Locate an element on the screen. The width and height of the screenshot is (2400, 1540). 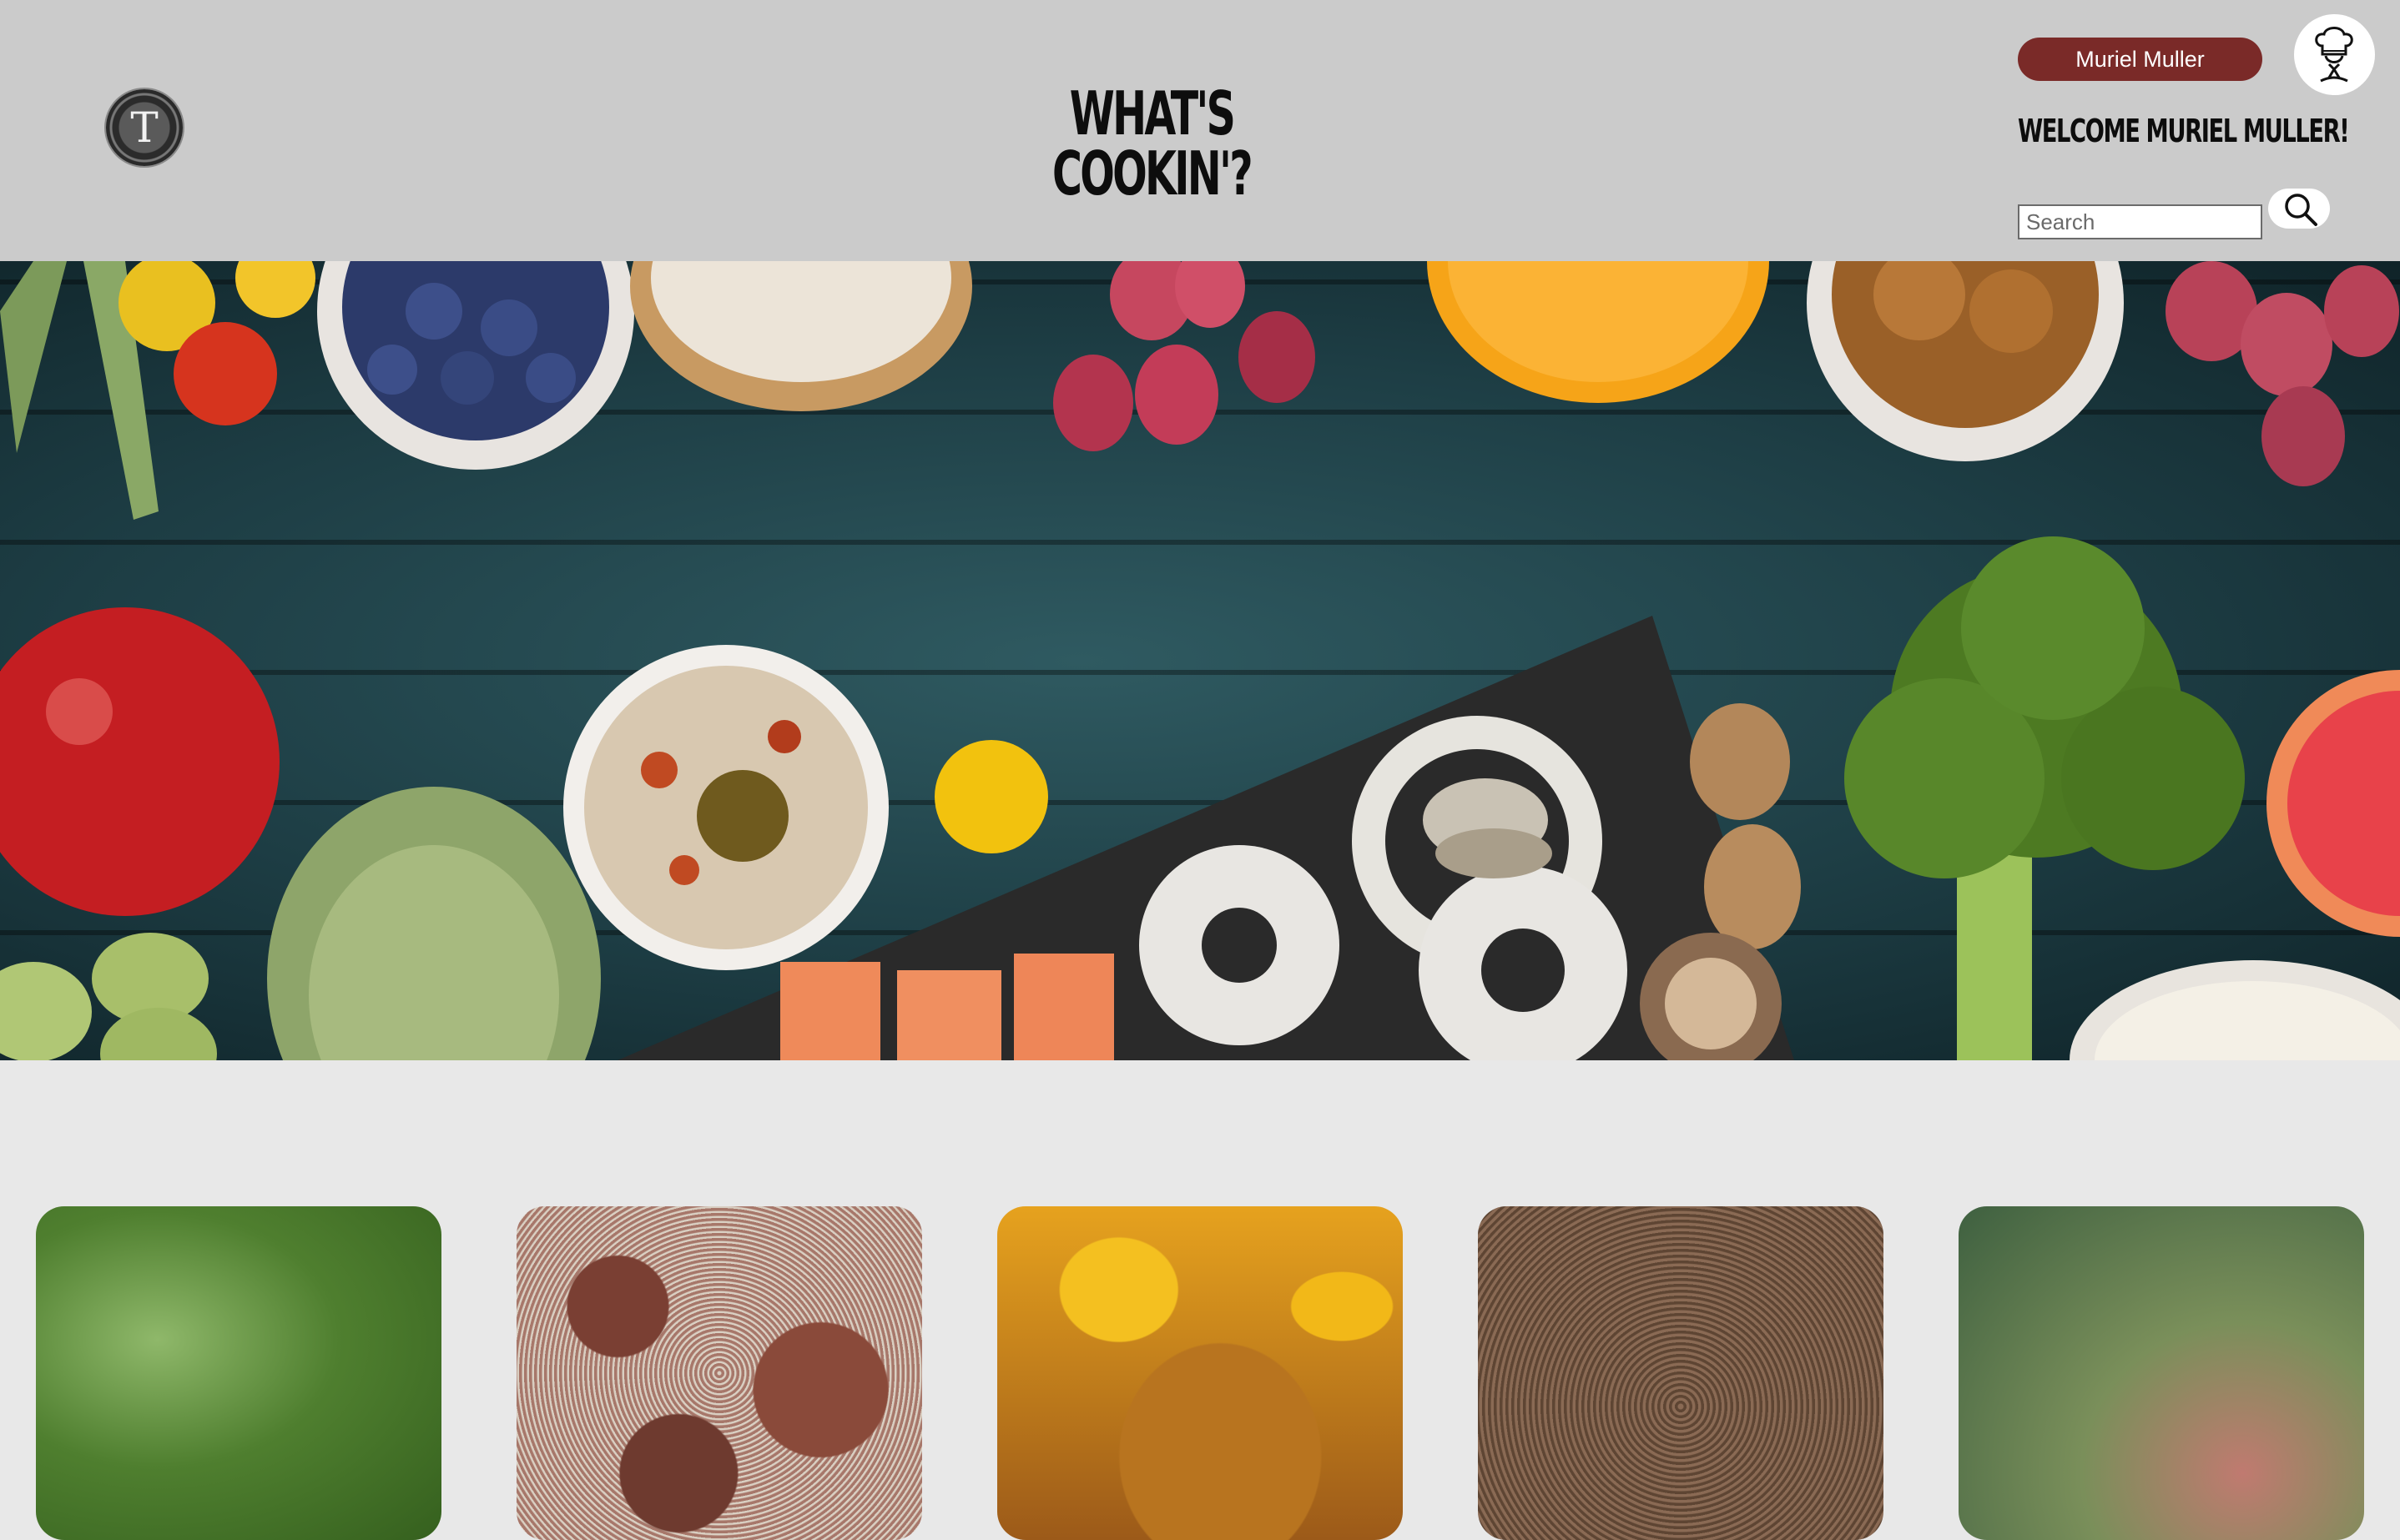
welcome-message: WELCOME MURIEL MULLER! is located at coordinates (2184, 131).